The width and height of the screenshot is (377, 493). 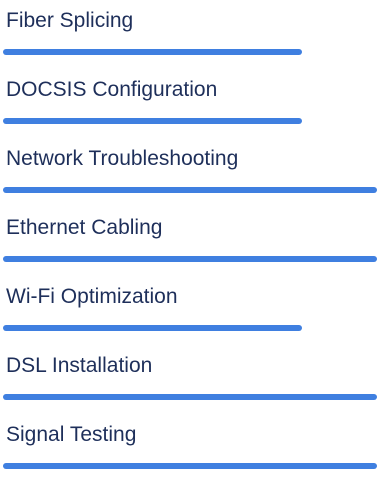 What do you see at coordinates (112, 89) in the screenshot?
I see `skill-label: DOCSIS Configuration` at bounding box center [112, 89].